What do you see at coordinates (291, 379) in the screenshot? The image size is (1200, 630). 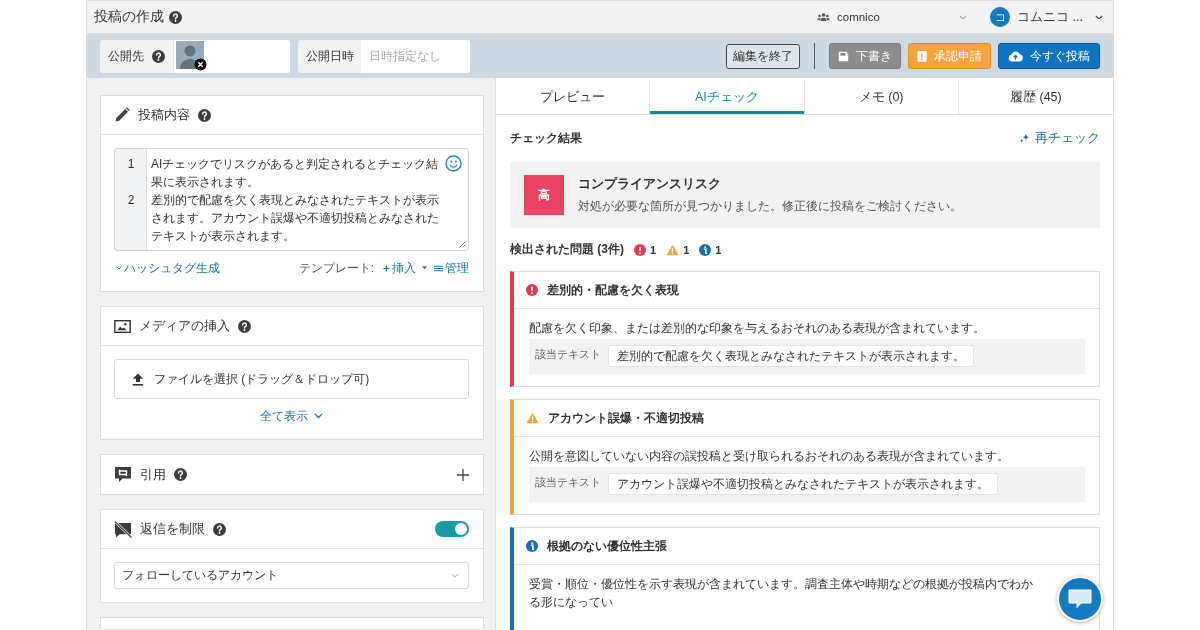 I see `file-upload-button: ファイルを選択 (ドラッグ＆ドロップ可)` at bounding box center [291, 379].